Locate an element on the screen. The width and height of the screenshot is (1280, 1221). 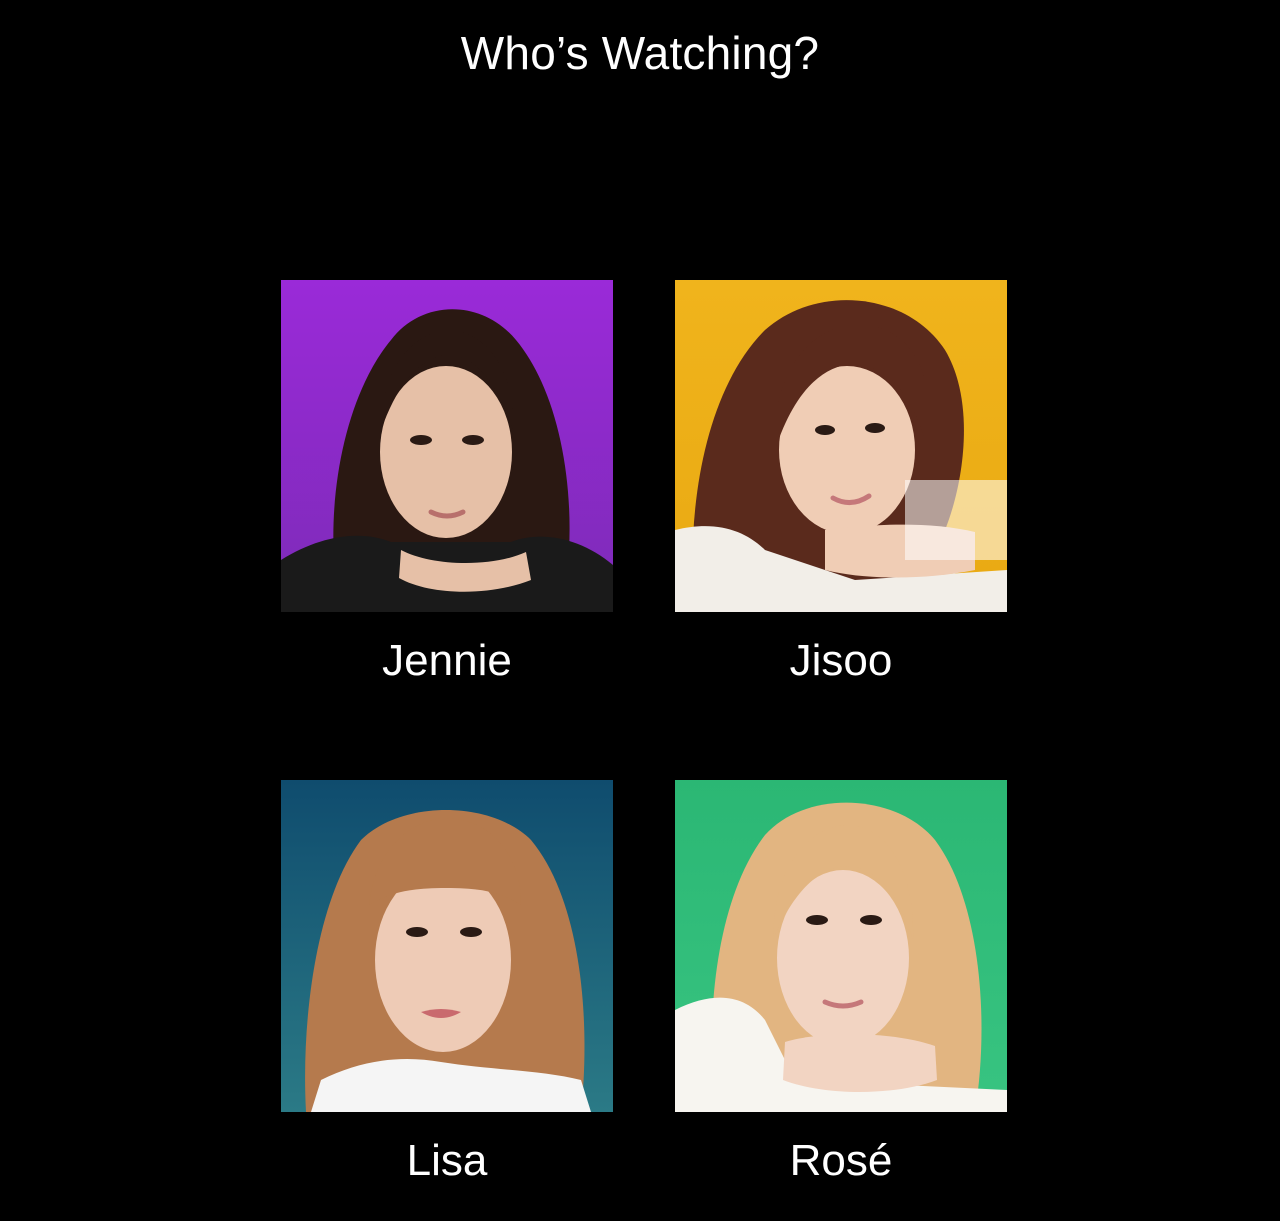
profile-card-jisoo: Jisoo is located at coordinates (841, 482).